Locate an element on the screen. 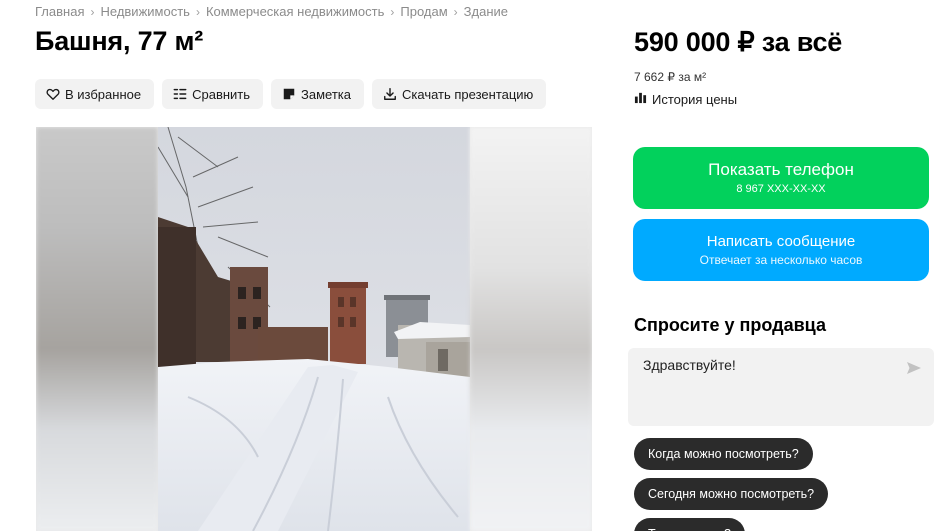 The image size is (944, 531). download-icon is located at coordinates (389, 94).